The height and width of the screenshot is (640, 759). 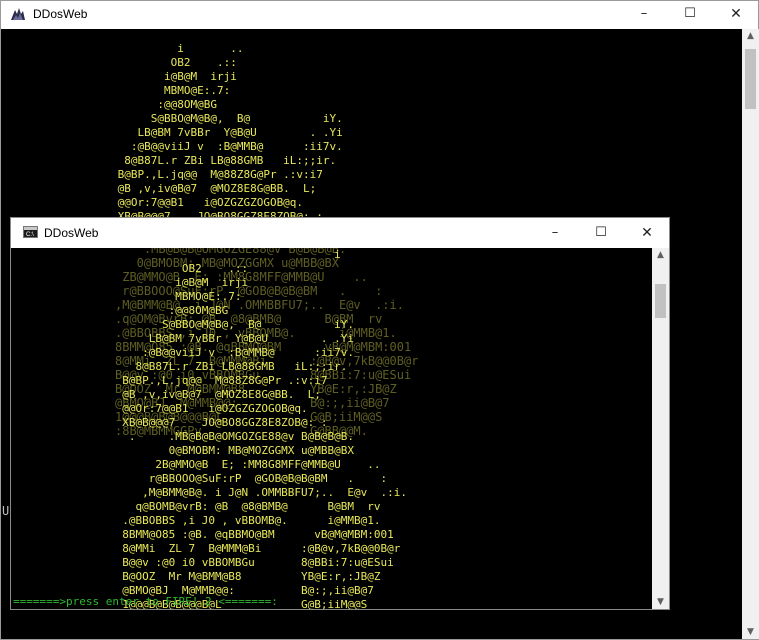 What do you see at coordinates (145, 601) in the screenshot?
I see `fire-prompt: =======>press enter to FIRE! 2 <=======:` at bounding box center [145, 601].